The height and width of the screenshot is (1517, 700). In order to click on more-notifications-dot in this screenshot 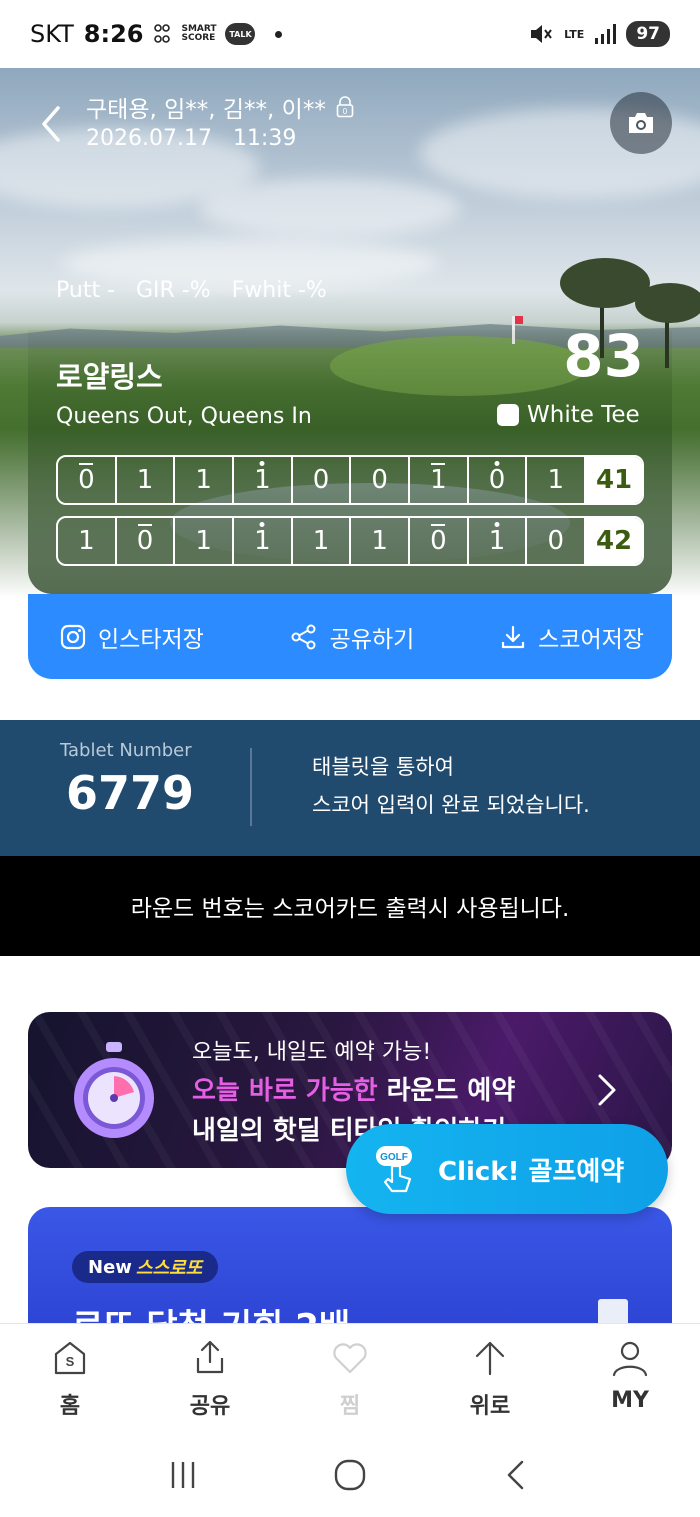, I will do `click(279, 34)`.